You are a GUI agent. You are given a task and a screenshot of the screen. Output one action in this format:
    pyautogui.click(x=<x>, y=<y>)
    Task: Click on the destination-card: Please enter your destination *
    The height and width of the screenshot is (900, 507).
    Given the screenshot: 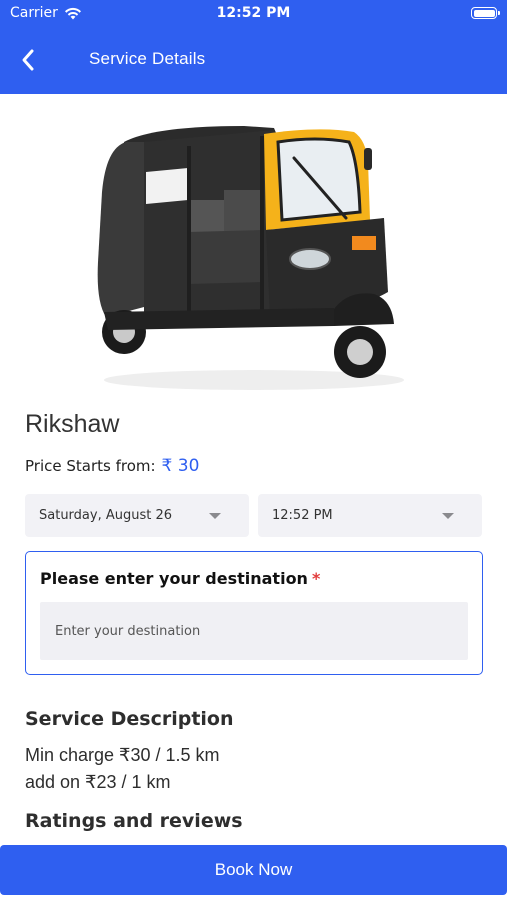 What is the action you would take?
    pyautogui.click(x=254, y=613)
    